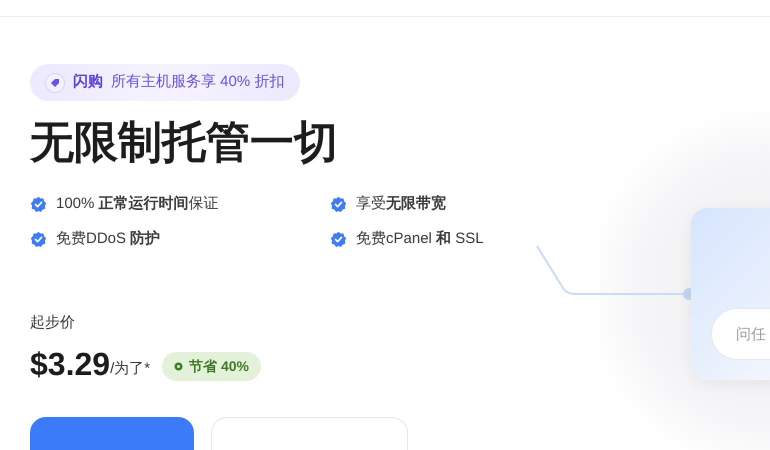  What do you see at coordinates (55, 82) in the screenshot?
I see `tag-icon` at bounding box center [55, 82].